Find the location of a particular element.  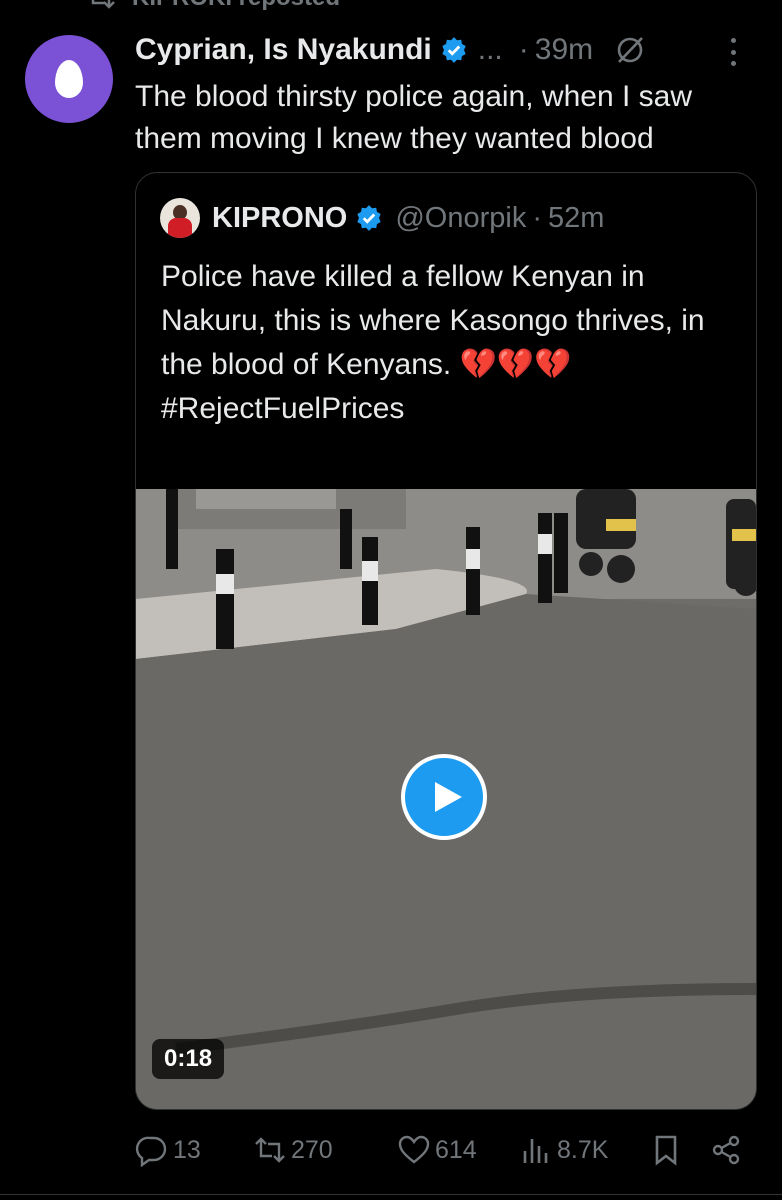

play-icon is located at coordinates (448, 797).